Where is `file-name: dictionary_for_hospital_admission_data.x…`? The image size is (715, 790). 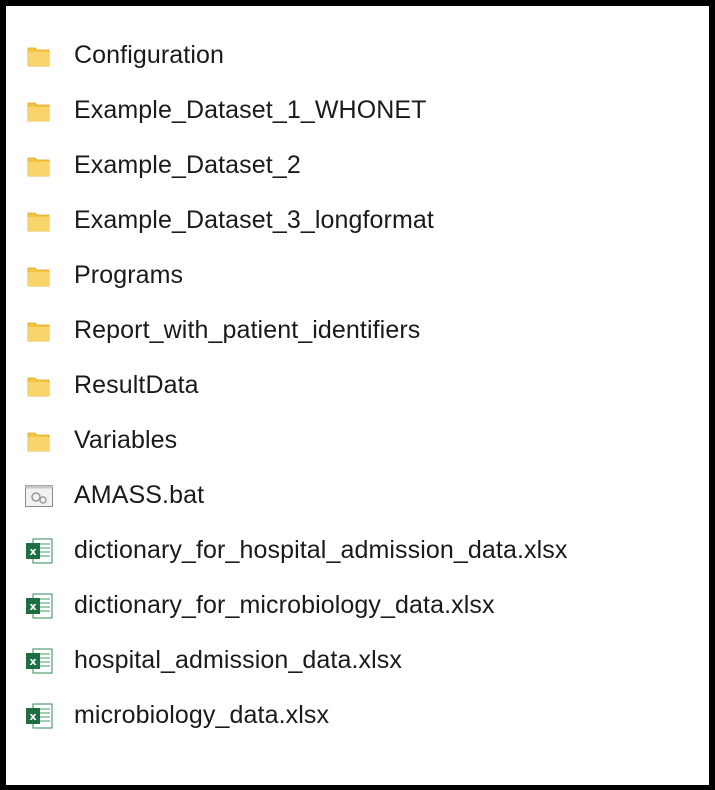
file-name: dictionary_for_hospital_admission_data.x… is located at coordinates (321, 550).